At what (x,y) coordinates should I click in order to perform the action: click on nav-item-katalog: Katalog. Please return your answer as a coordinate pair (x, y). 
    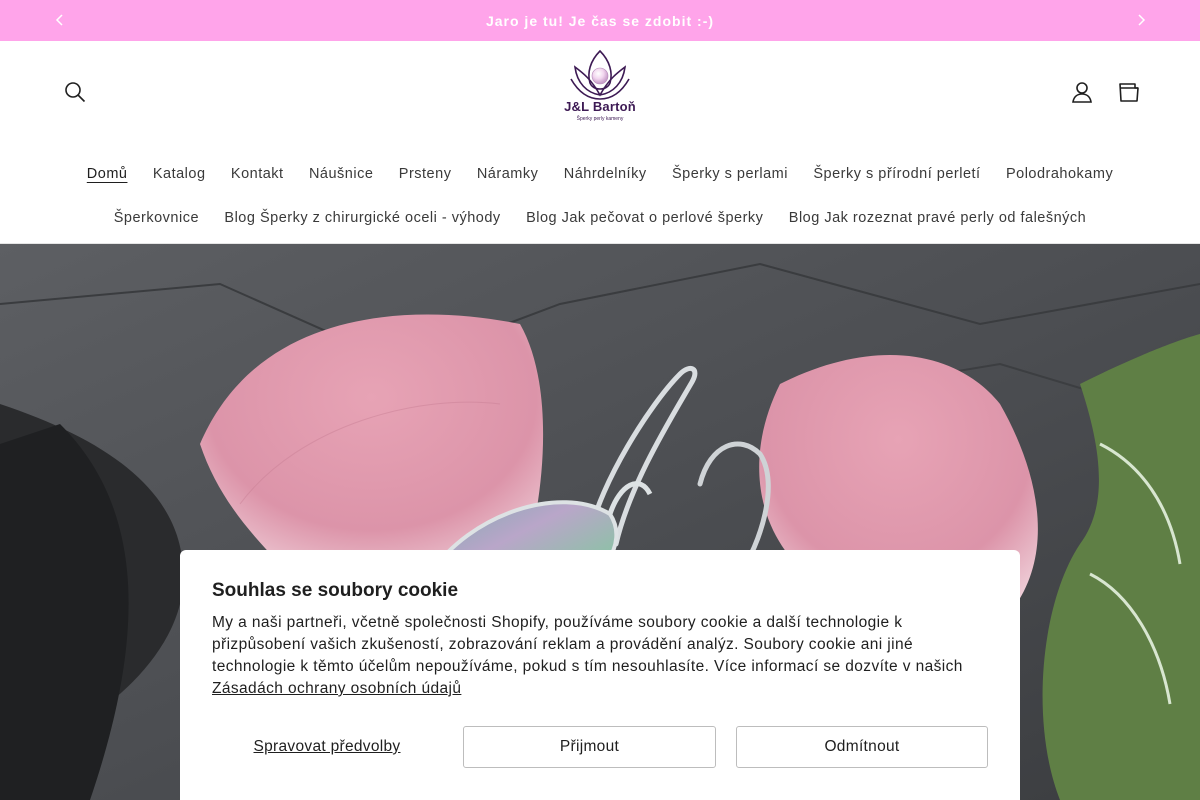
    Looking at the image, I should click on (179, 174).